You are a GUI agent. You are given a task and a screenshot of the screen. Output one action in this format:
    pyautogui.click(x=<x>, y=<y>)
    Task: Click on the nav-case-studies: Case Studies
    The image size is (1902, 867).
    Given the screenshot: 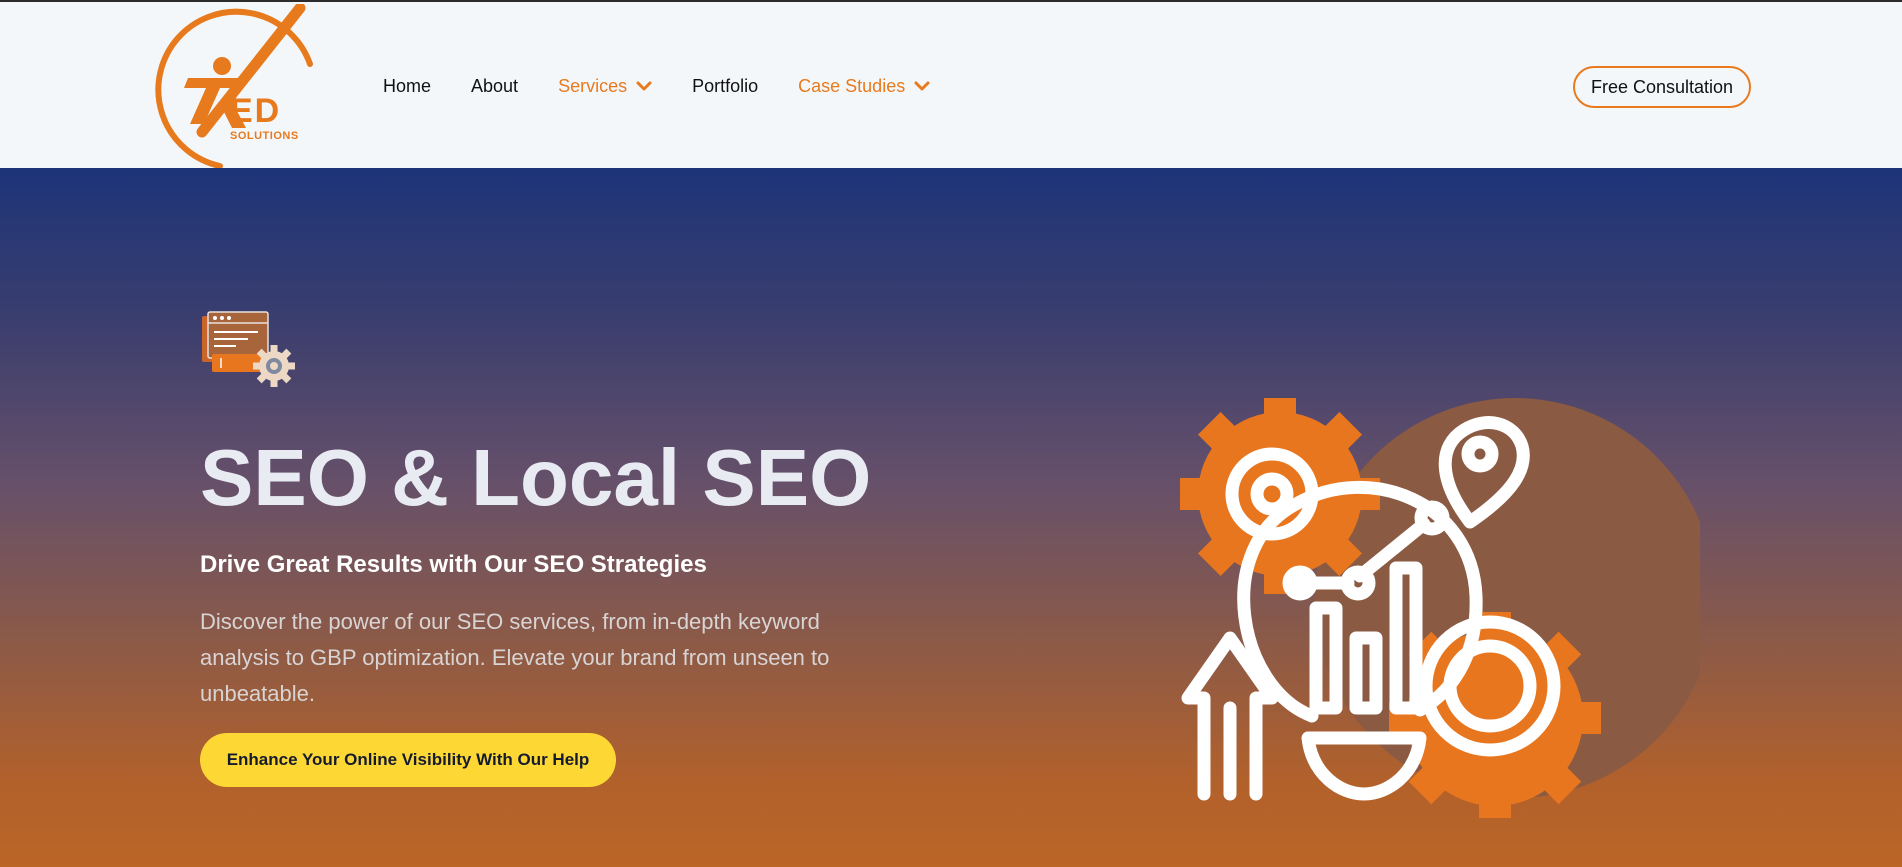 What is the action you would take?
    pyautogui.click(x=864, y=86)
    